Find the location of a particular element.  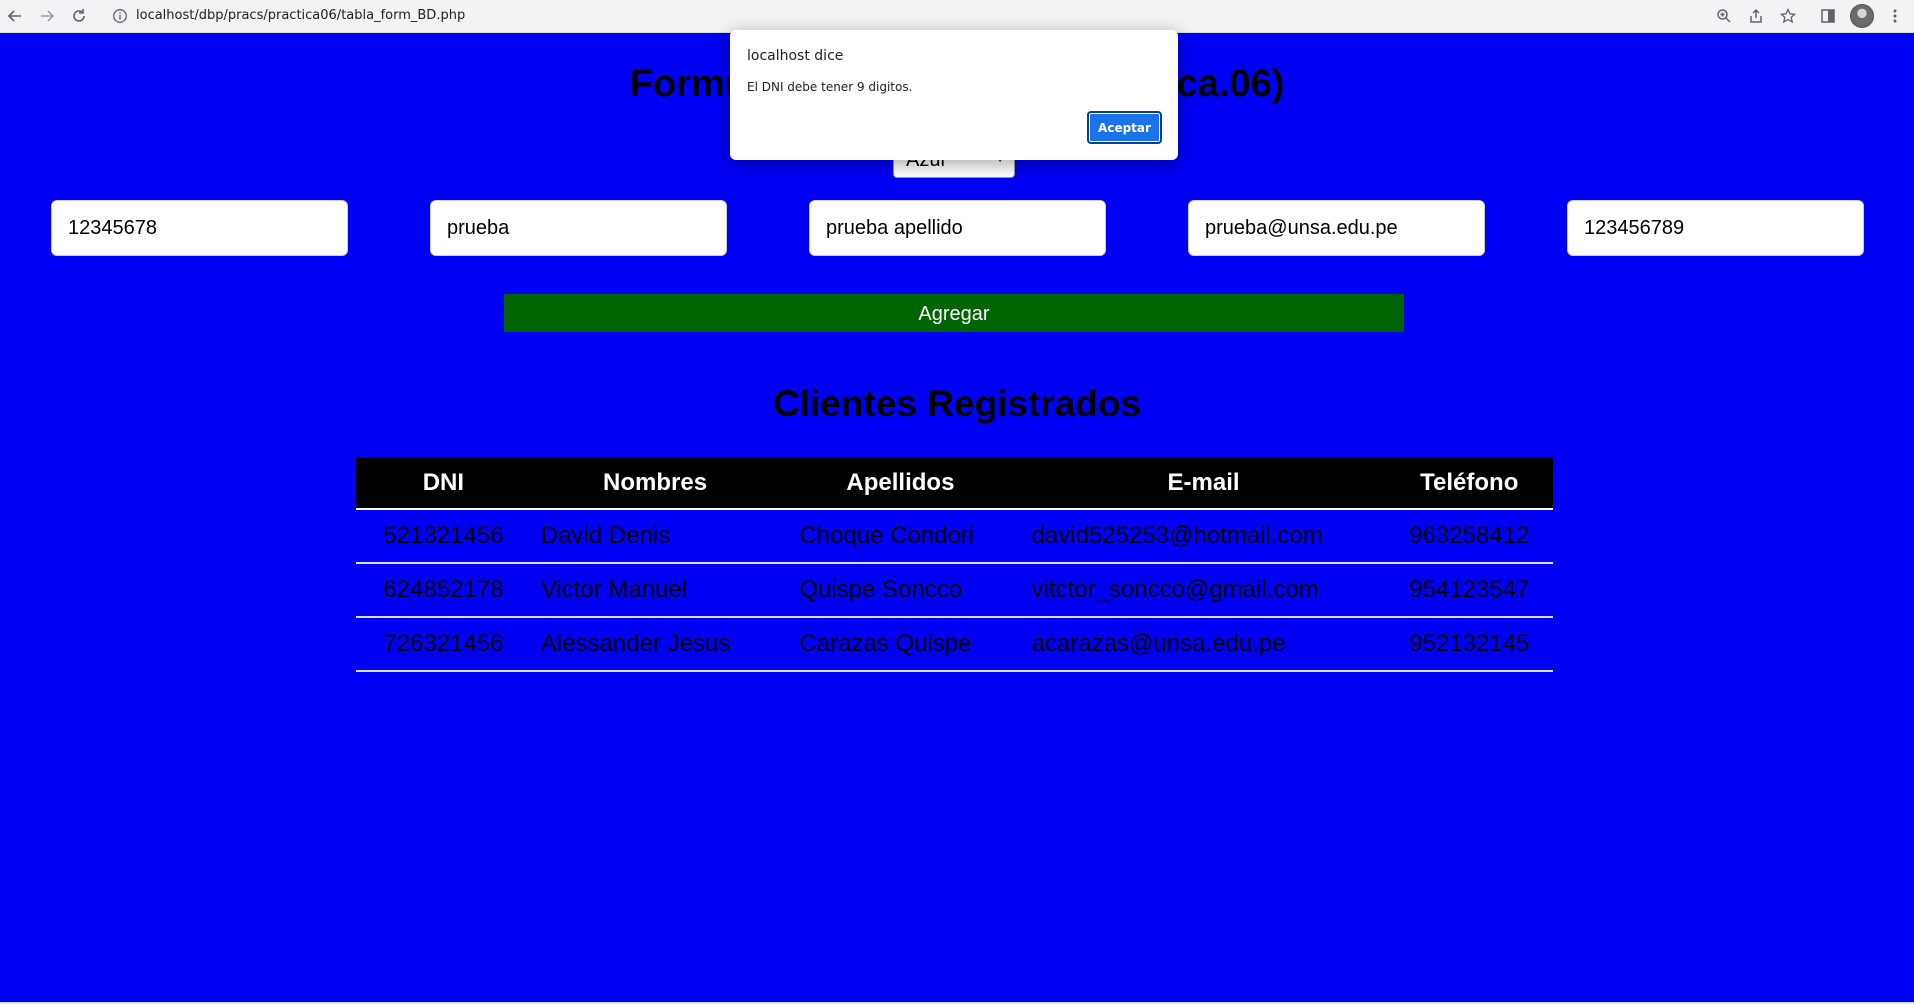

clients-title: Clientes Registrados is located at coordinates (957, 403).